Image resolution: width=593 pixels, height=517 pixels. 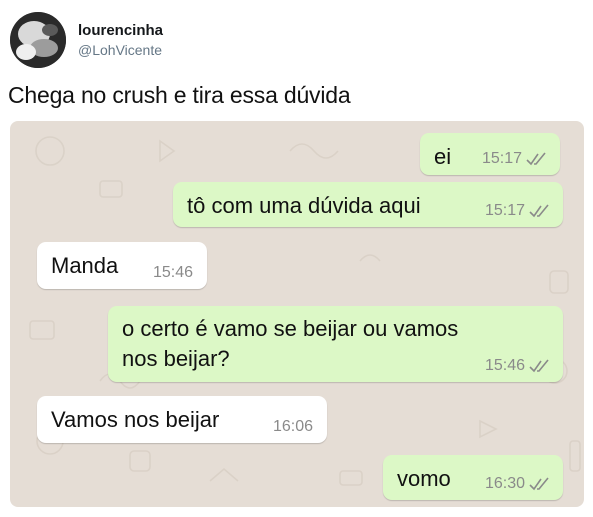 I want to click on message-text: tô com uma dúvida aqui, so click(x=304, y=205).